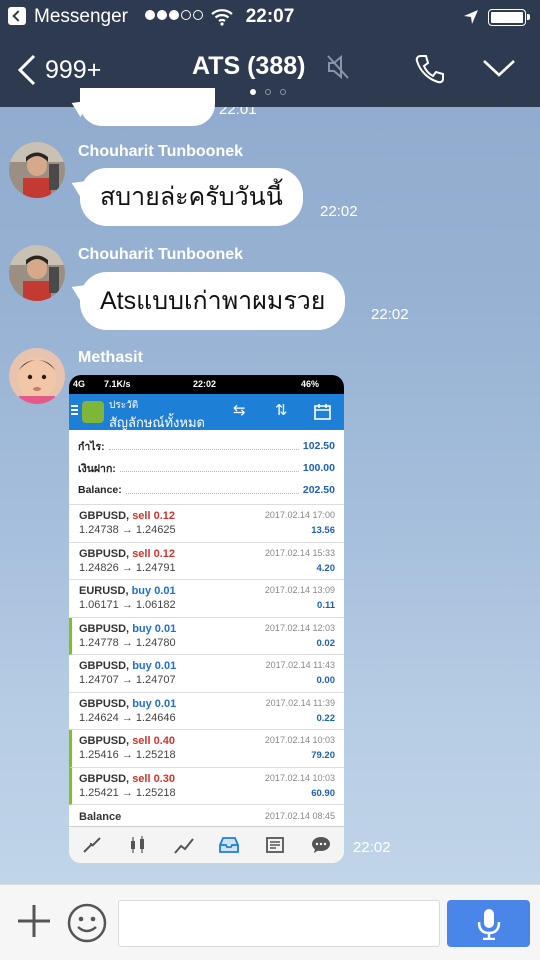  What do you see at coordinates (299, 552) in the screenshot?
I see `trade-date: 2017.02.14 15:33` at bounding box center [299, 552].